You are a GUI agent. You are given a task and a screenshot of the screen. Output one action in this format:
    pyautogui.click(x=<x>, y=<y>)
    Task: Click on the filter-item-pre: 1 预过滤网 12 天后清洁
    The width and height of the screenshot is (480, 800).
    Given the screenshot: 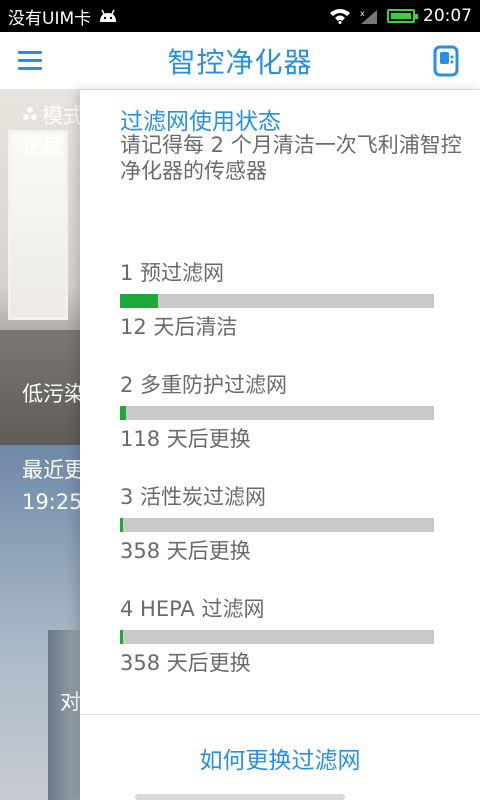 What is the action you would take?
    pyautogui.click(x=278, y=301)
    